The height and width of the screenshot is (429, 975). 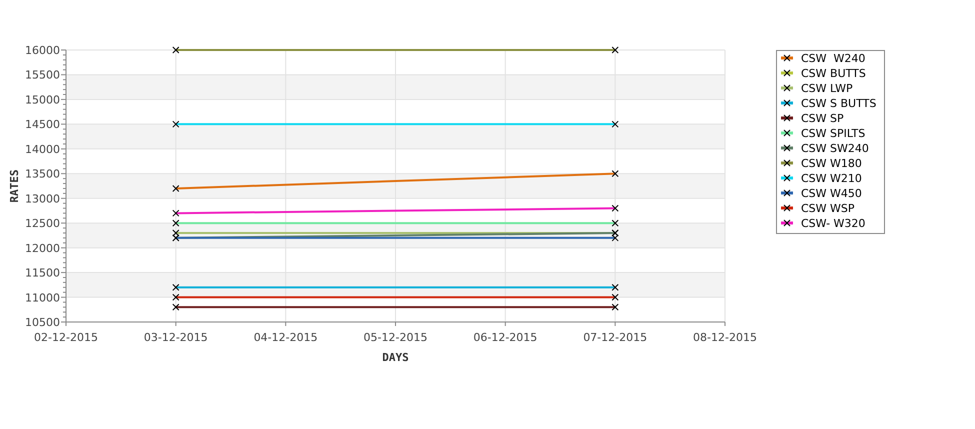 I want to click on legend-label: CSW WSP, so click(x=828, y=208).